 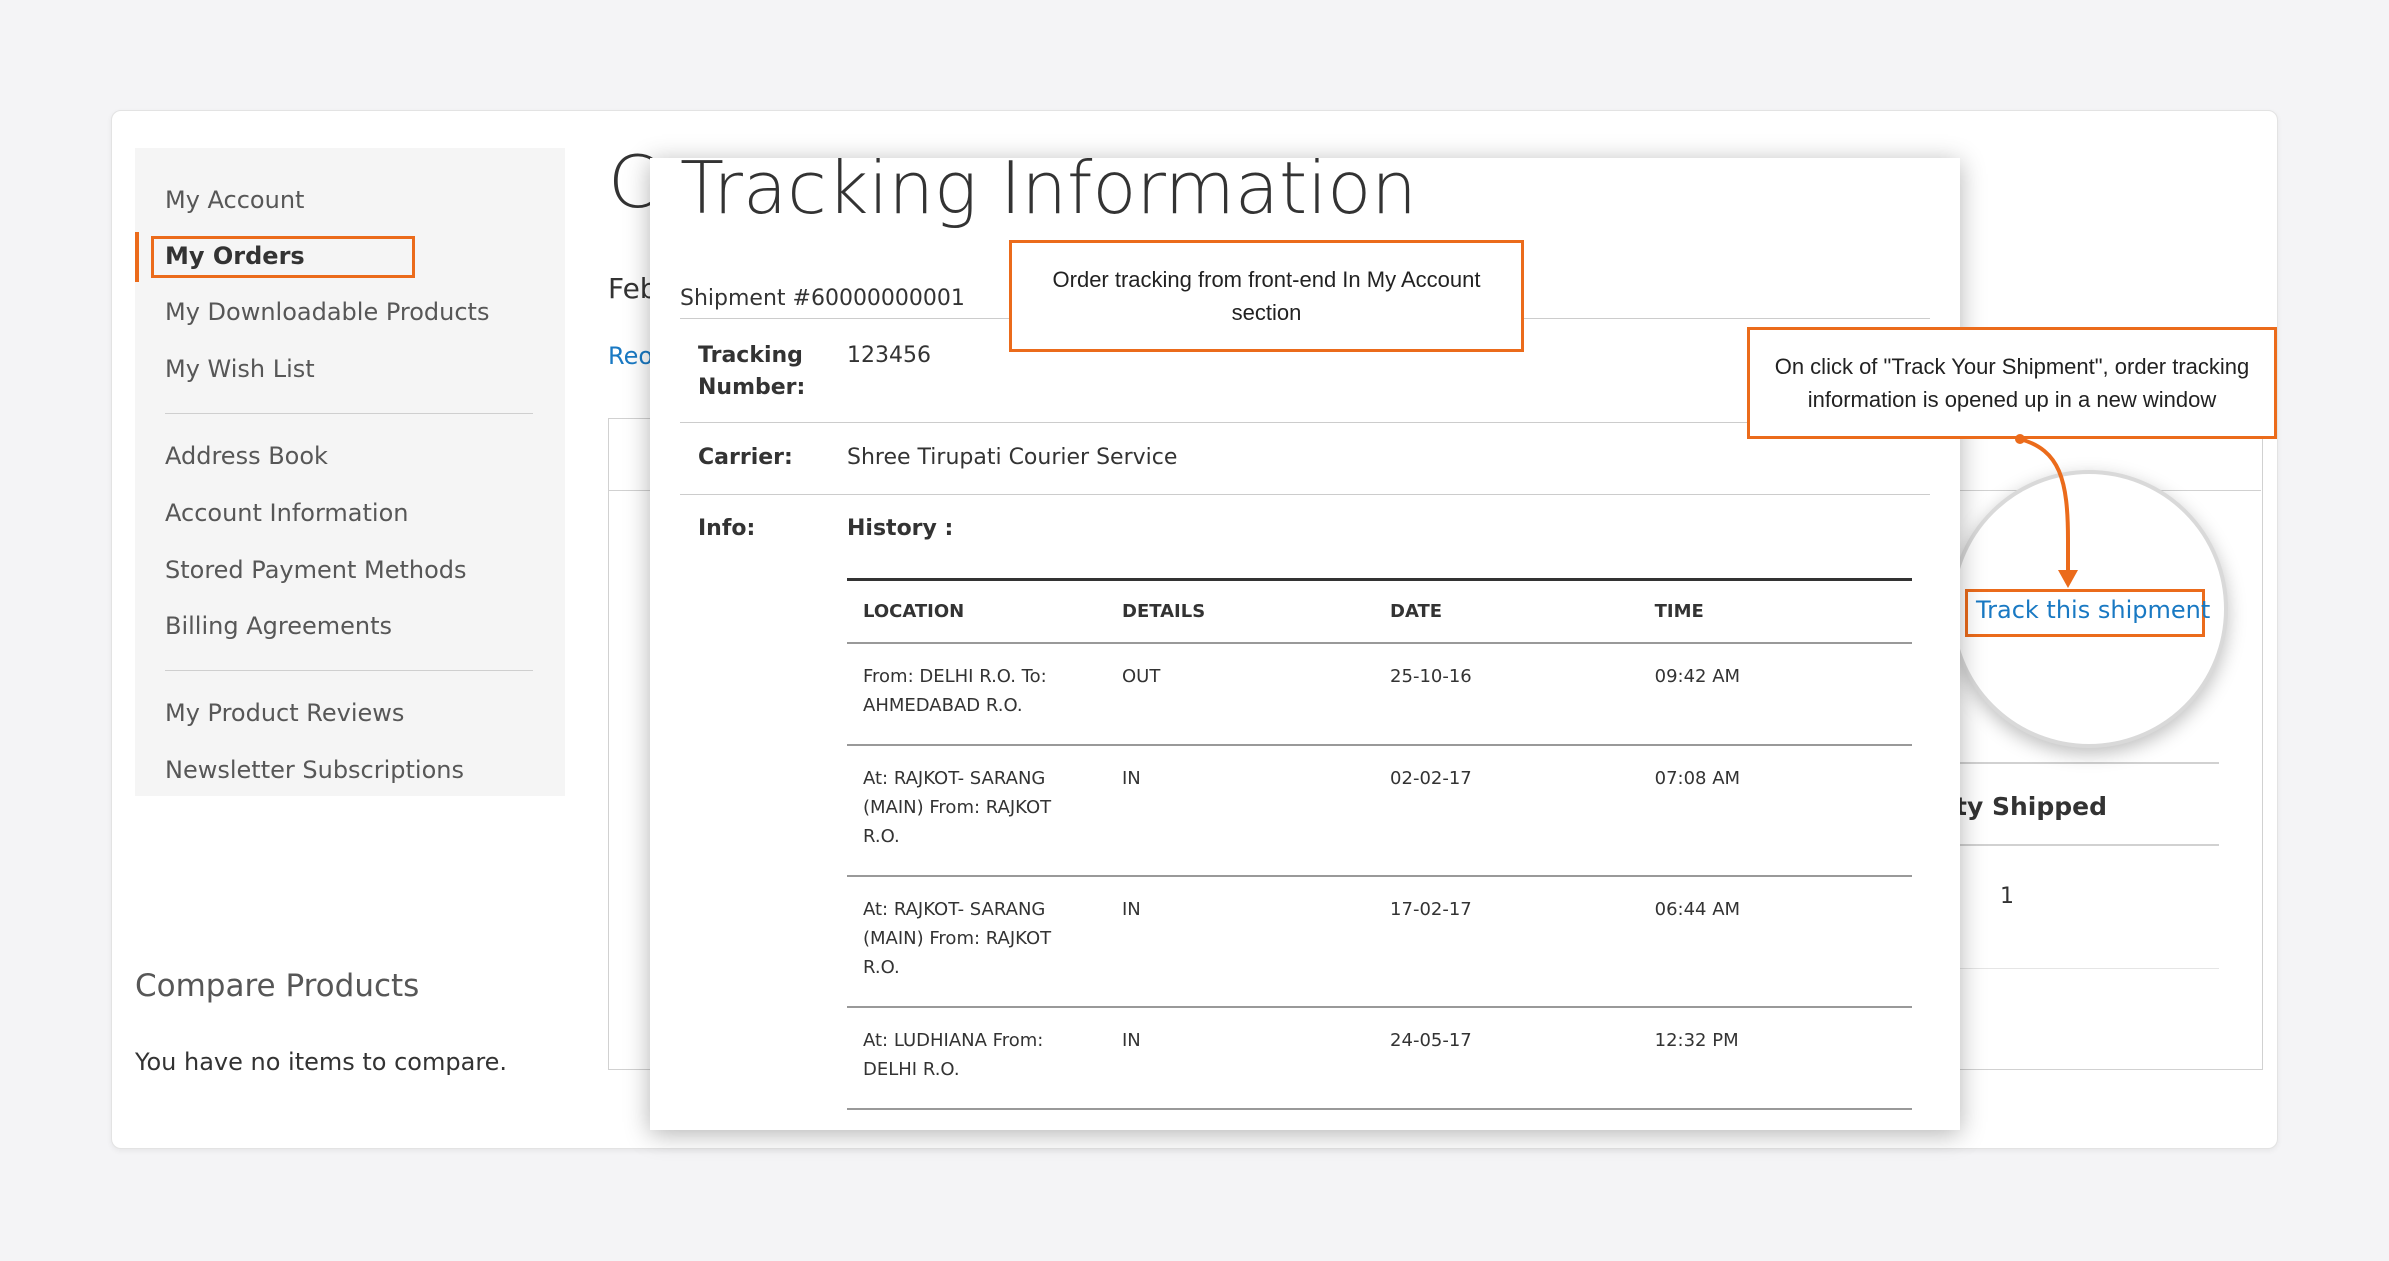 I want to click on callout-arrow-icon, so click(x=2046, y=511).